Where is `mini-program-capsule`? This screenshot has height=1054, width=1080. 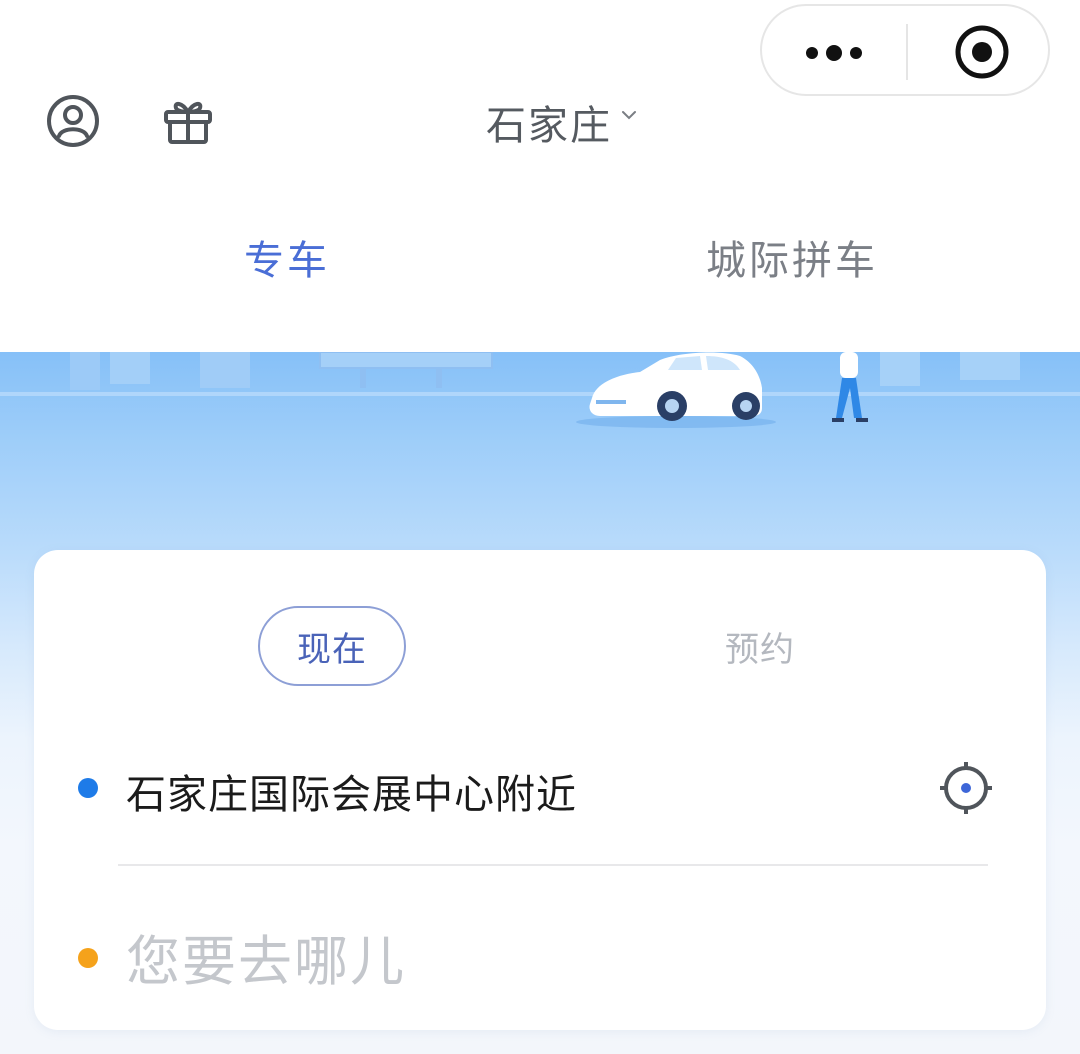
mini-program-capsule is located at coordinates (905, 50).